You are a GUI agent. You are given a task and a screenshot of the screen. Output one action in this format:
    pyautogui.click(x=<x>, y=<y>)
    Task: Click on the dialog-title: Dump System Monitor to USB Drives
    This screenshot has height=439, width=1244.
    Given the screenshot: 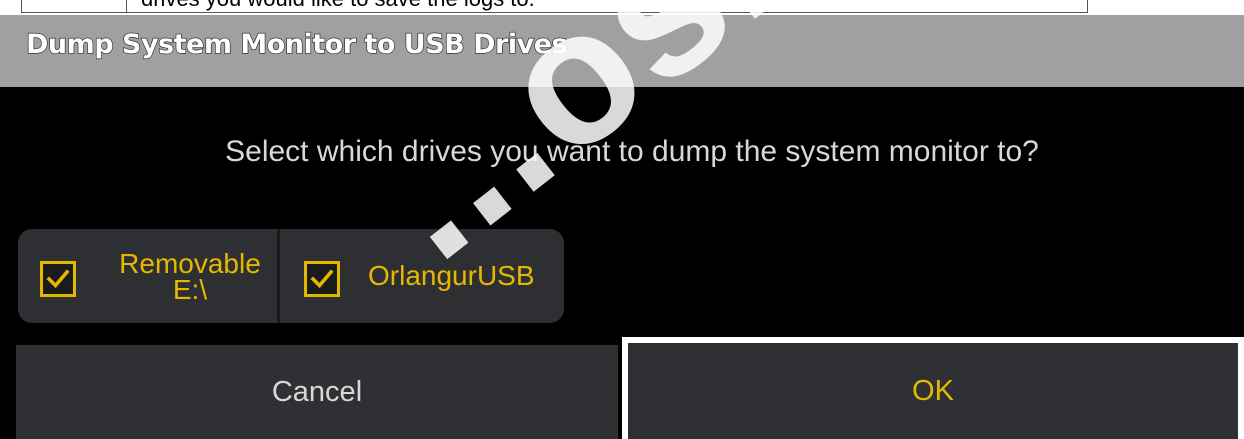 What is the action you would take?
    pyautogui.click(x=296, y=44)
    